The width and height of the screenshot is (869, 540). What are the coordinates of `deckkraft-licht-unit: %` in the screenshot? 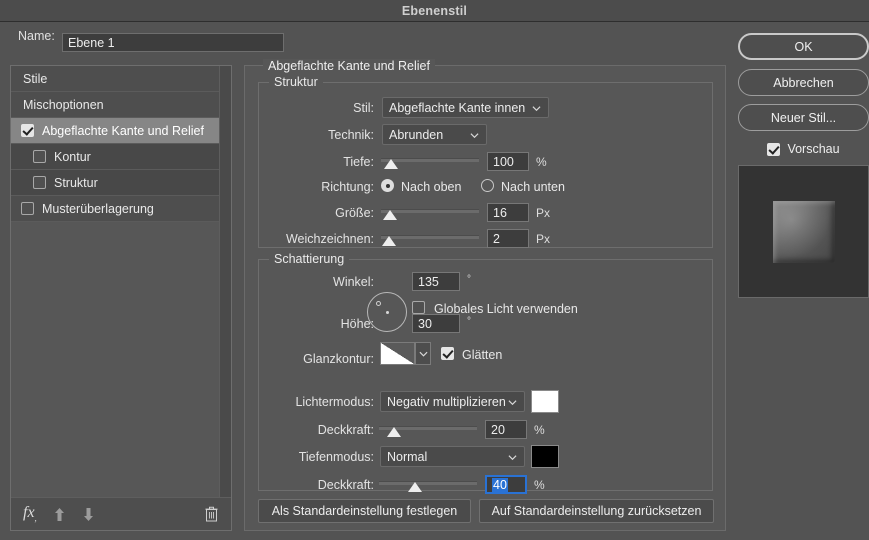 It's located at (539, 430).